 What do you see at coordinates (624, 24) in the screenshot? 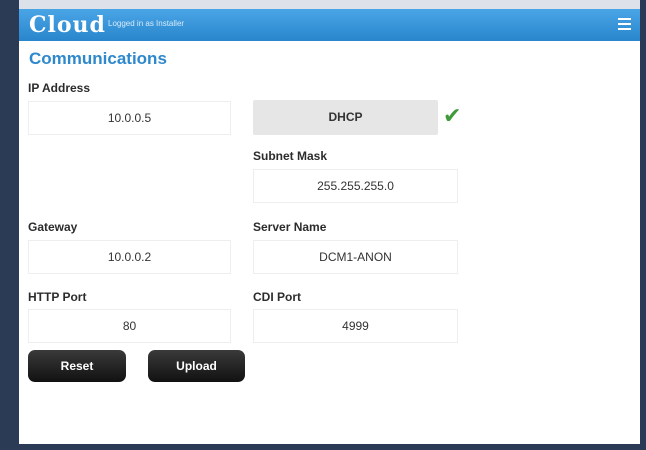
I see `hamburger-menu-icon` at bounding box center [624, 24].